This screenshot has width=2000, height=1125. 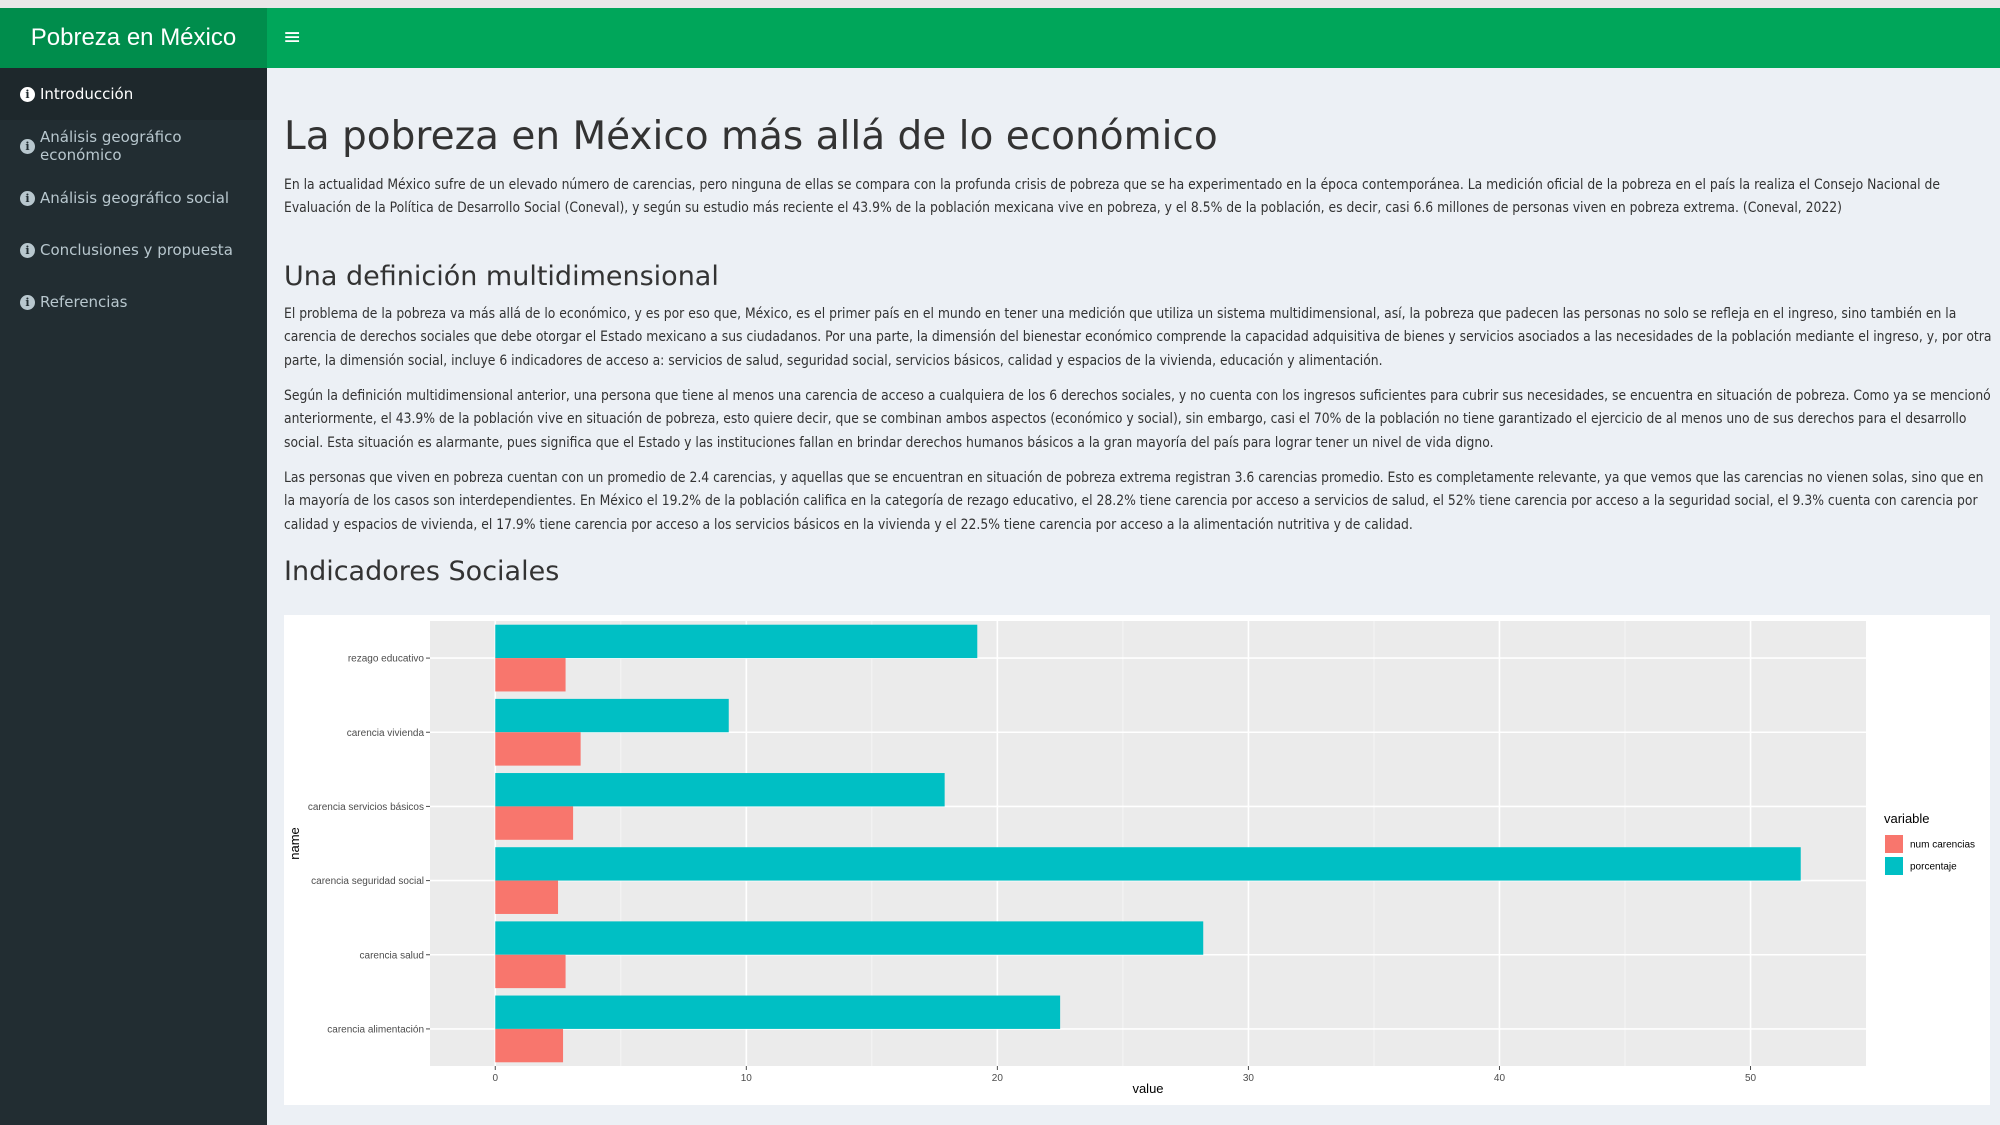 I want to click on sidebar-item-analisis-economico: i Análisis geográfico económico, so click(x=133, y=146).